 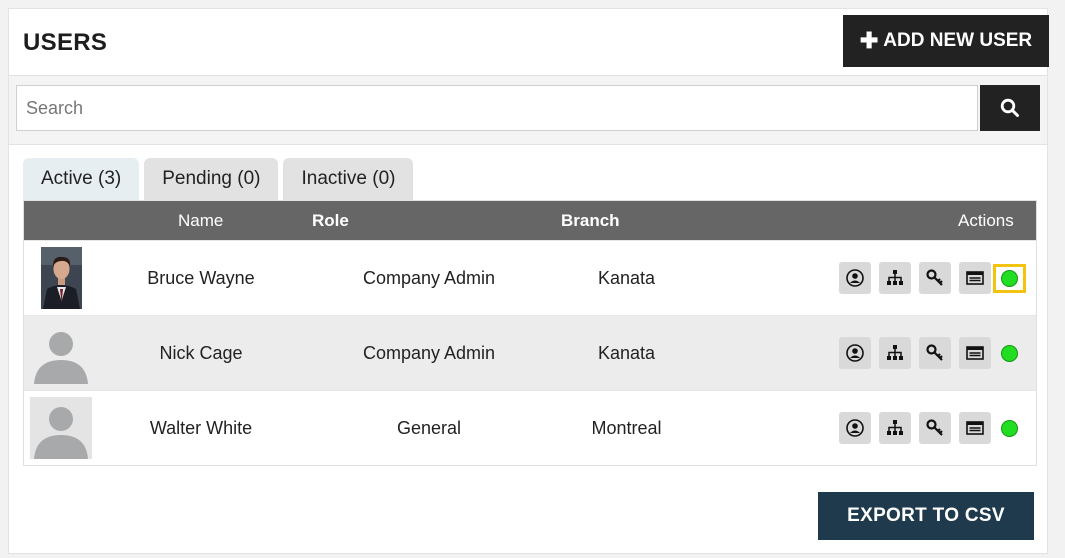 I want to click on table-row: Bruce Wayne Company Admin Kanata, so click(x=530, y=277).